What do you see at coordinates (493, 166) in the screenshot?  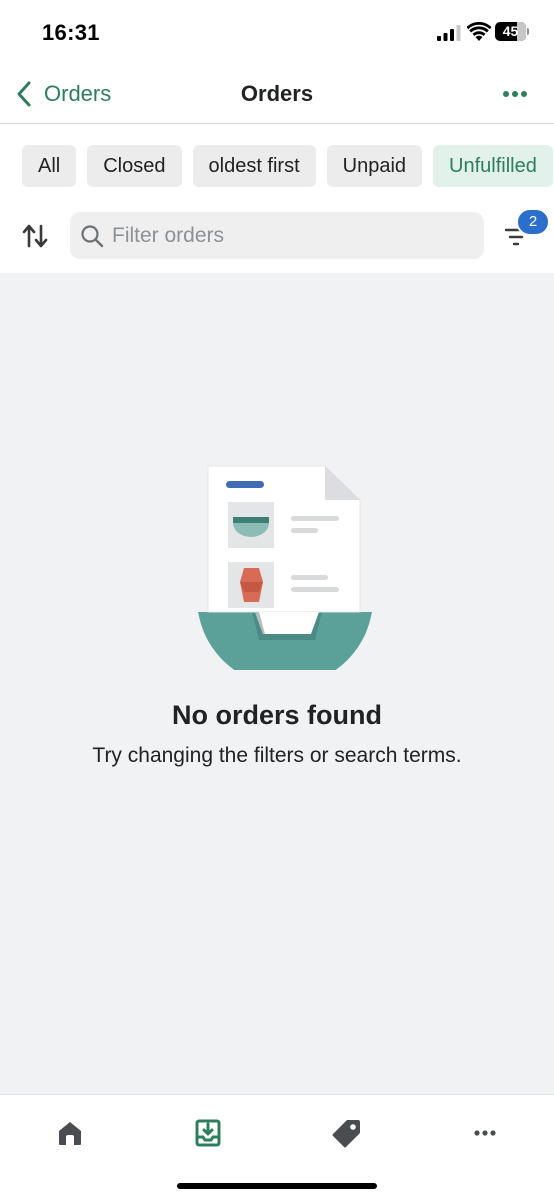 I see `chip-unfulfilled: Unfulfilled` at bounding box center [493, 166].